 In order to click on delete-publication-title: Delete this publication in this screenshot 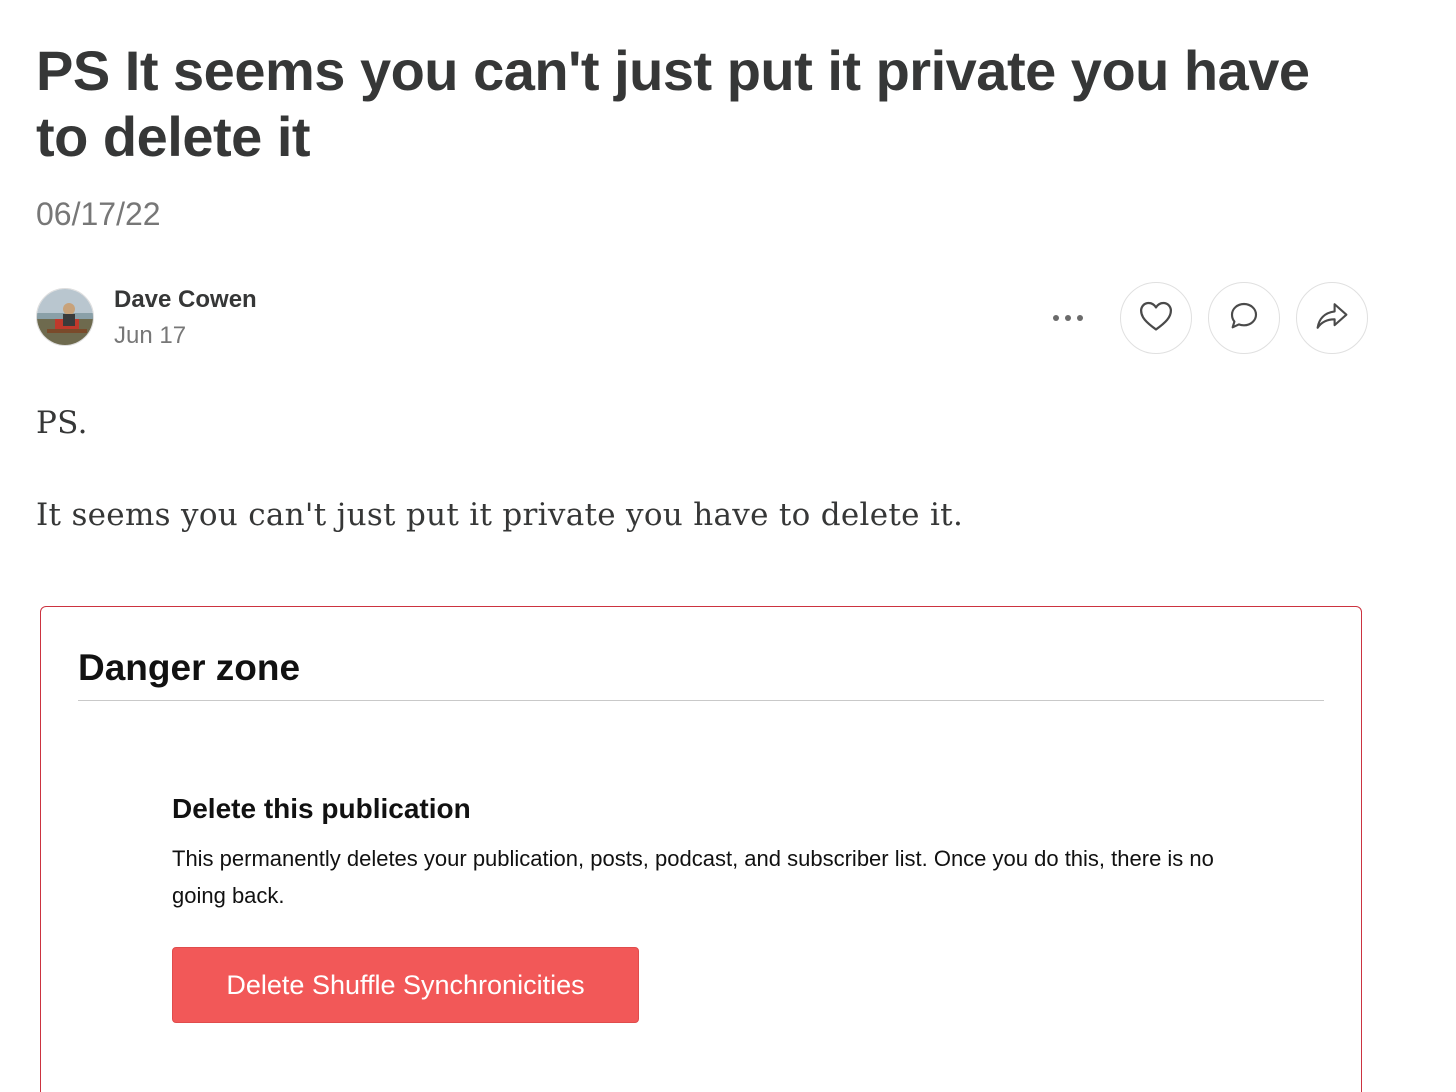, I will do `click(321, 808)`.